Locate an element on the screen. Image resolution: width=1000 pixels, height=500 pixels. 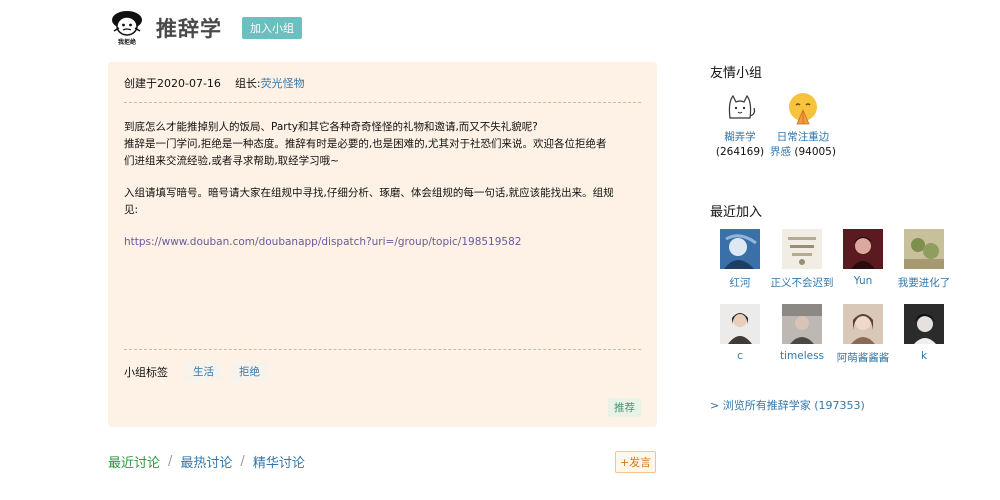
rejecting-face-icon is located at coordinates (127, 23).